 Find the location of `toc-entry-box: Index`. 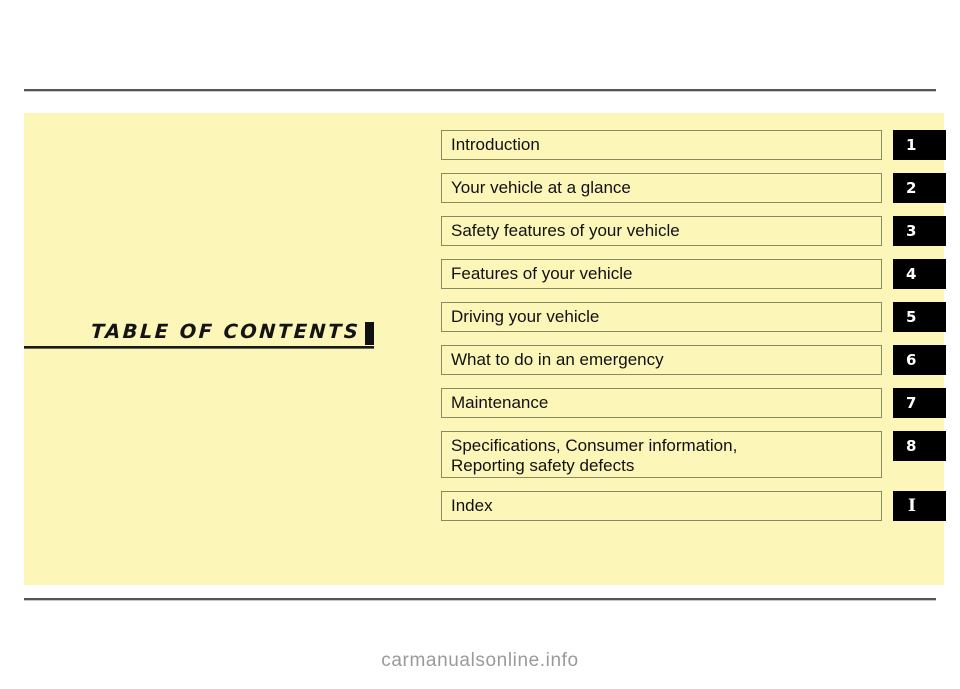

toc-entry-box: Index is located at coordinates (661, 506).